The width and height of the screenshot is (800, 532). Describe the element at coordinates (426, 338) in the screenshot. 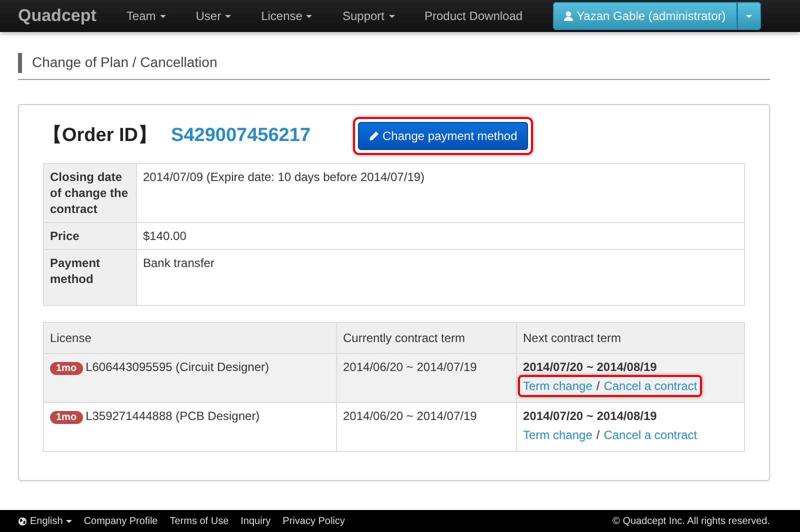

I see `column-header: Currently contract term` at that location.